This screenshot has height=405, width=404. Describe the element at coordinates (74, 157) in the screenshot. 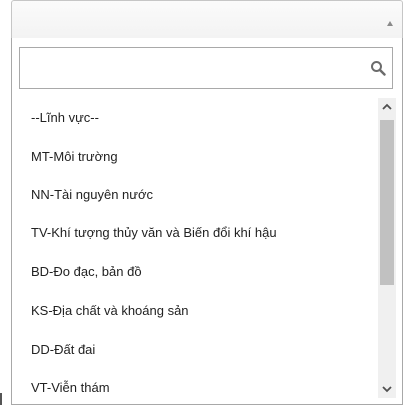

I see `list-item: MT-Môi trường` at that location.